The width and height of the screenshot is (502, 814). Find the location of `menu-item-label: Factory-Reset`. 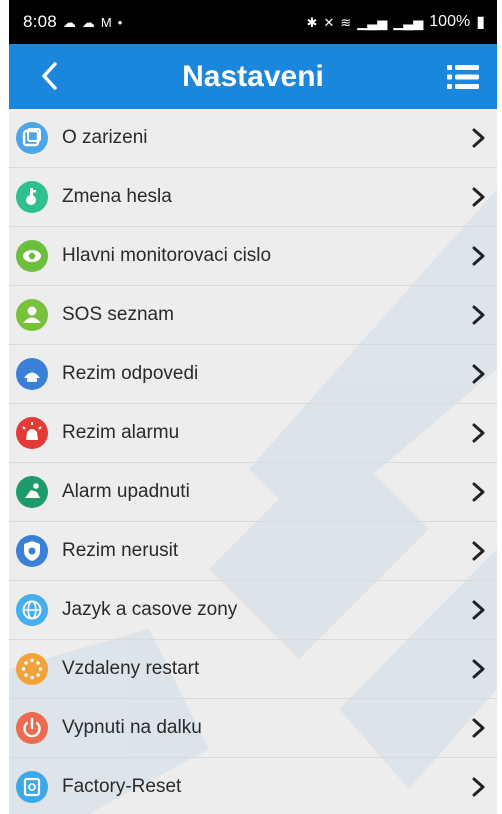

menu-item-label: Factory-Reset is located at coordinates (122, 786).